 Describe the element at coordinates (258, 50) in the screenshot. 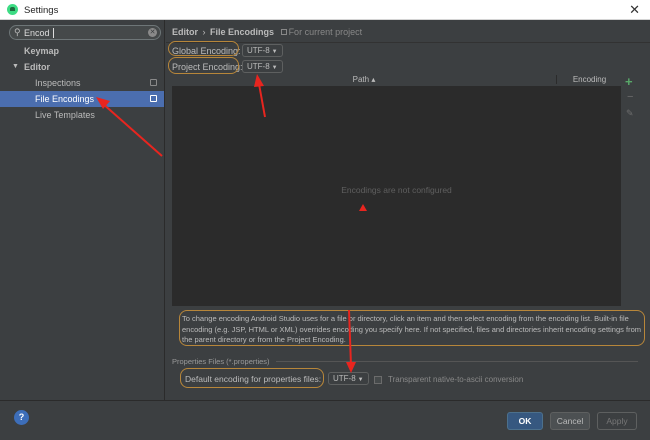

I see `global-encoding-value: UTF-8` at that location.